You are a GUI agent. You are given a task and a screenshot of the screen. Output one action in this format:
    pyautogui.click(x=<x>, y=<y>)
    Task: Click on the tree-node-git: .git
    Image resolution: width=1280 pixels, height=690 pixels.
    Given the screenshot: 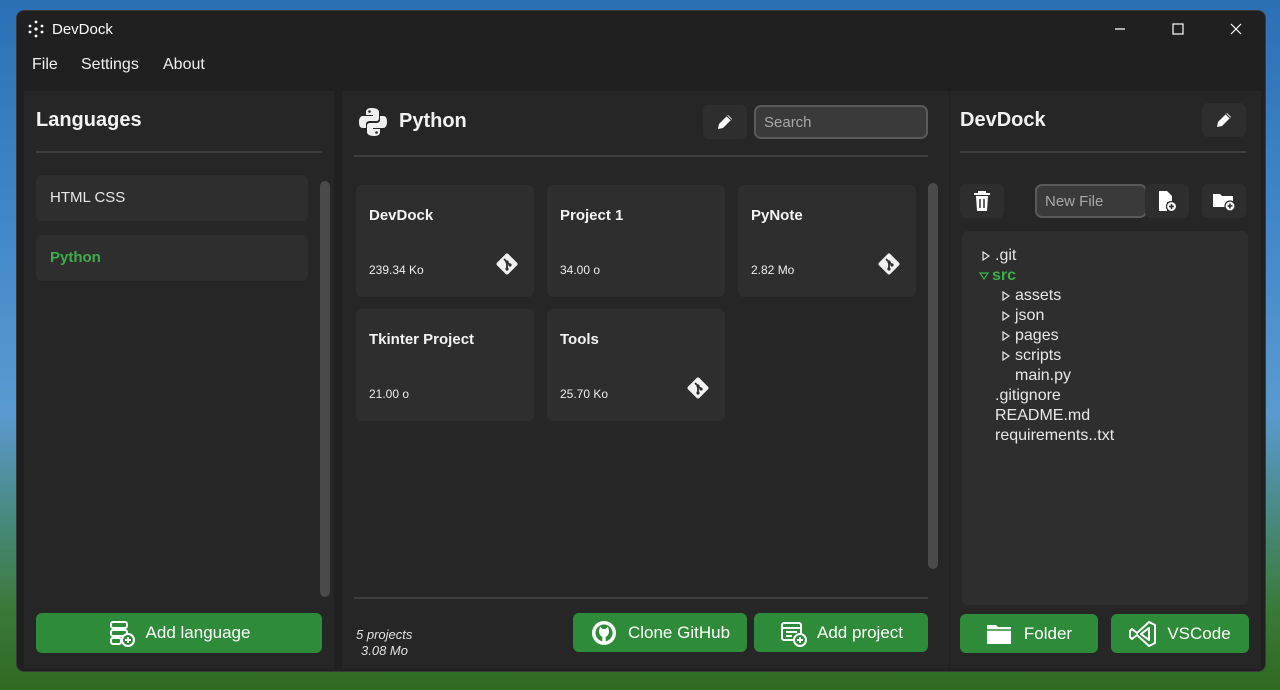 What is the action you would take?
    pyautogui.click(x=999, y=256)
    